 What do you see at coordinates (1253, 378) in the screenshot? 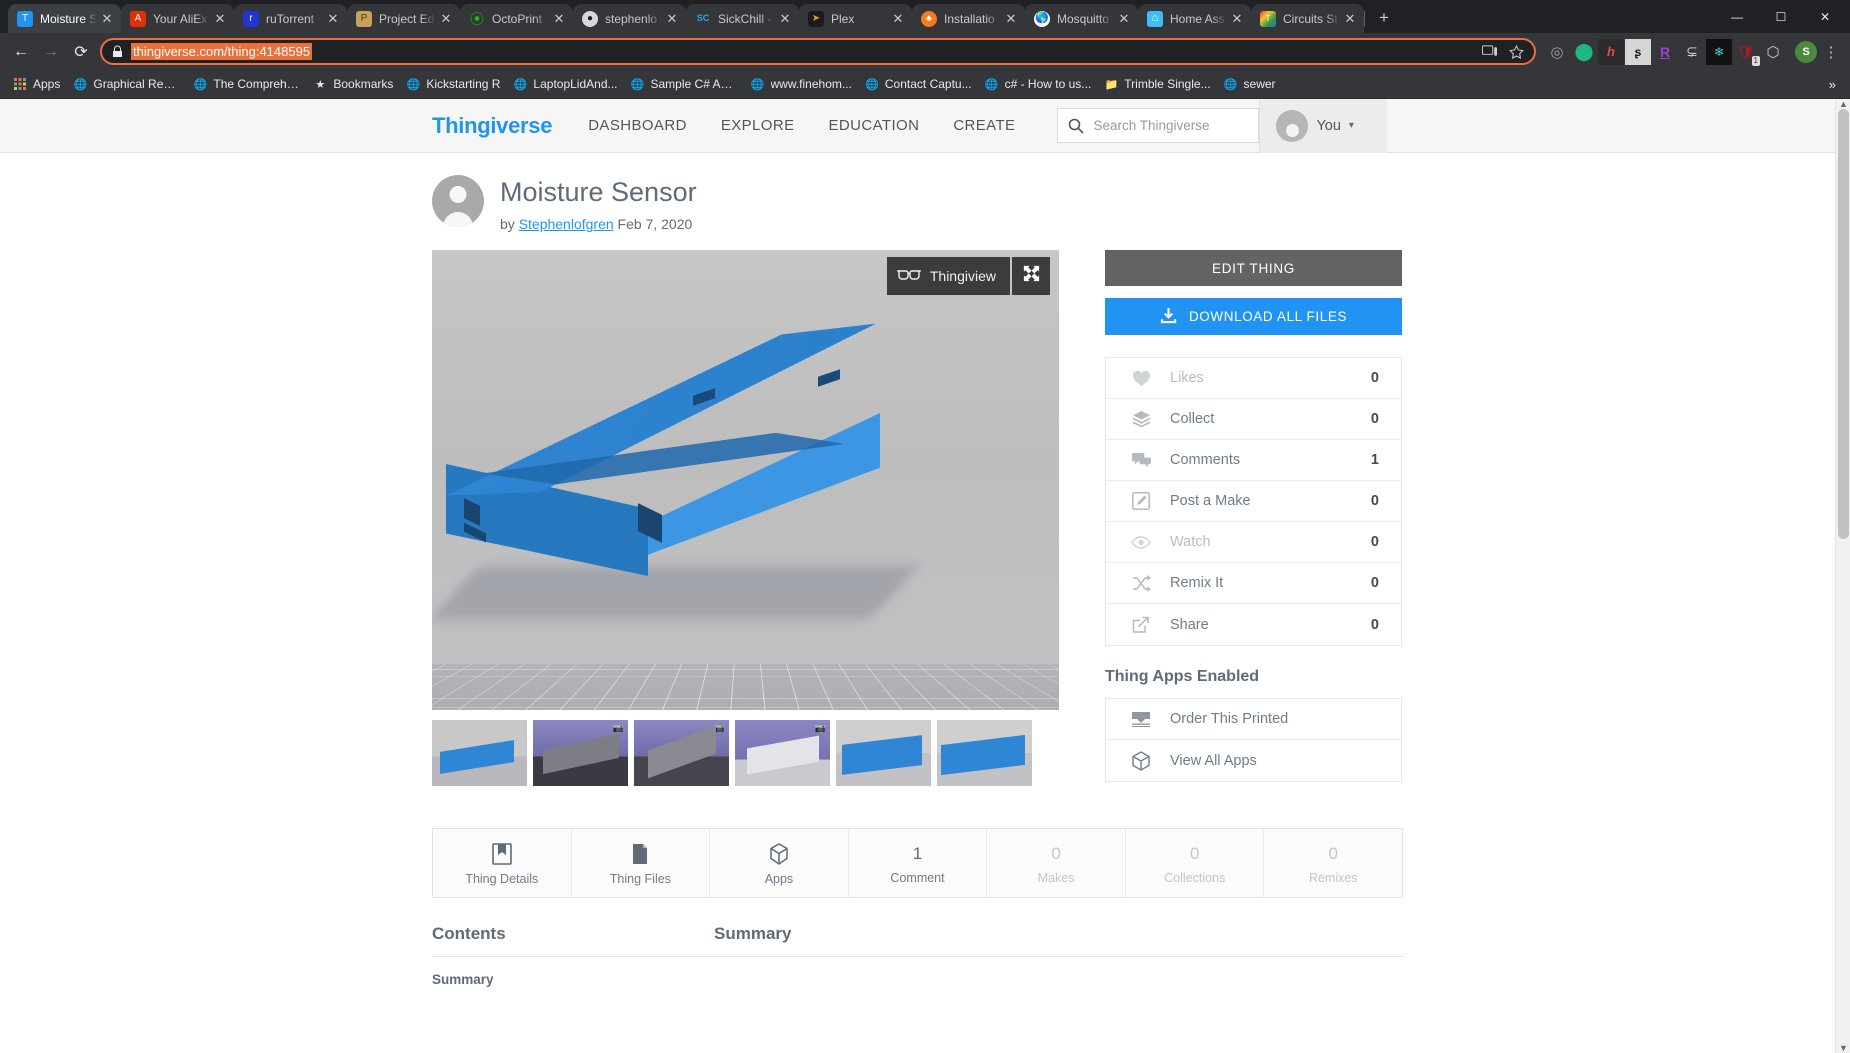
I see `stat-row-likes: Likes 0` at bounding box center [1253, 378].